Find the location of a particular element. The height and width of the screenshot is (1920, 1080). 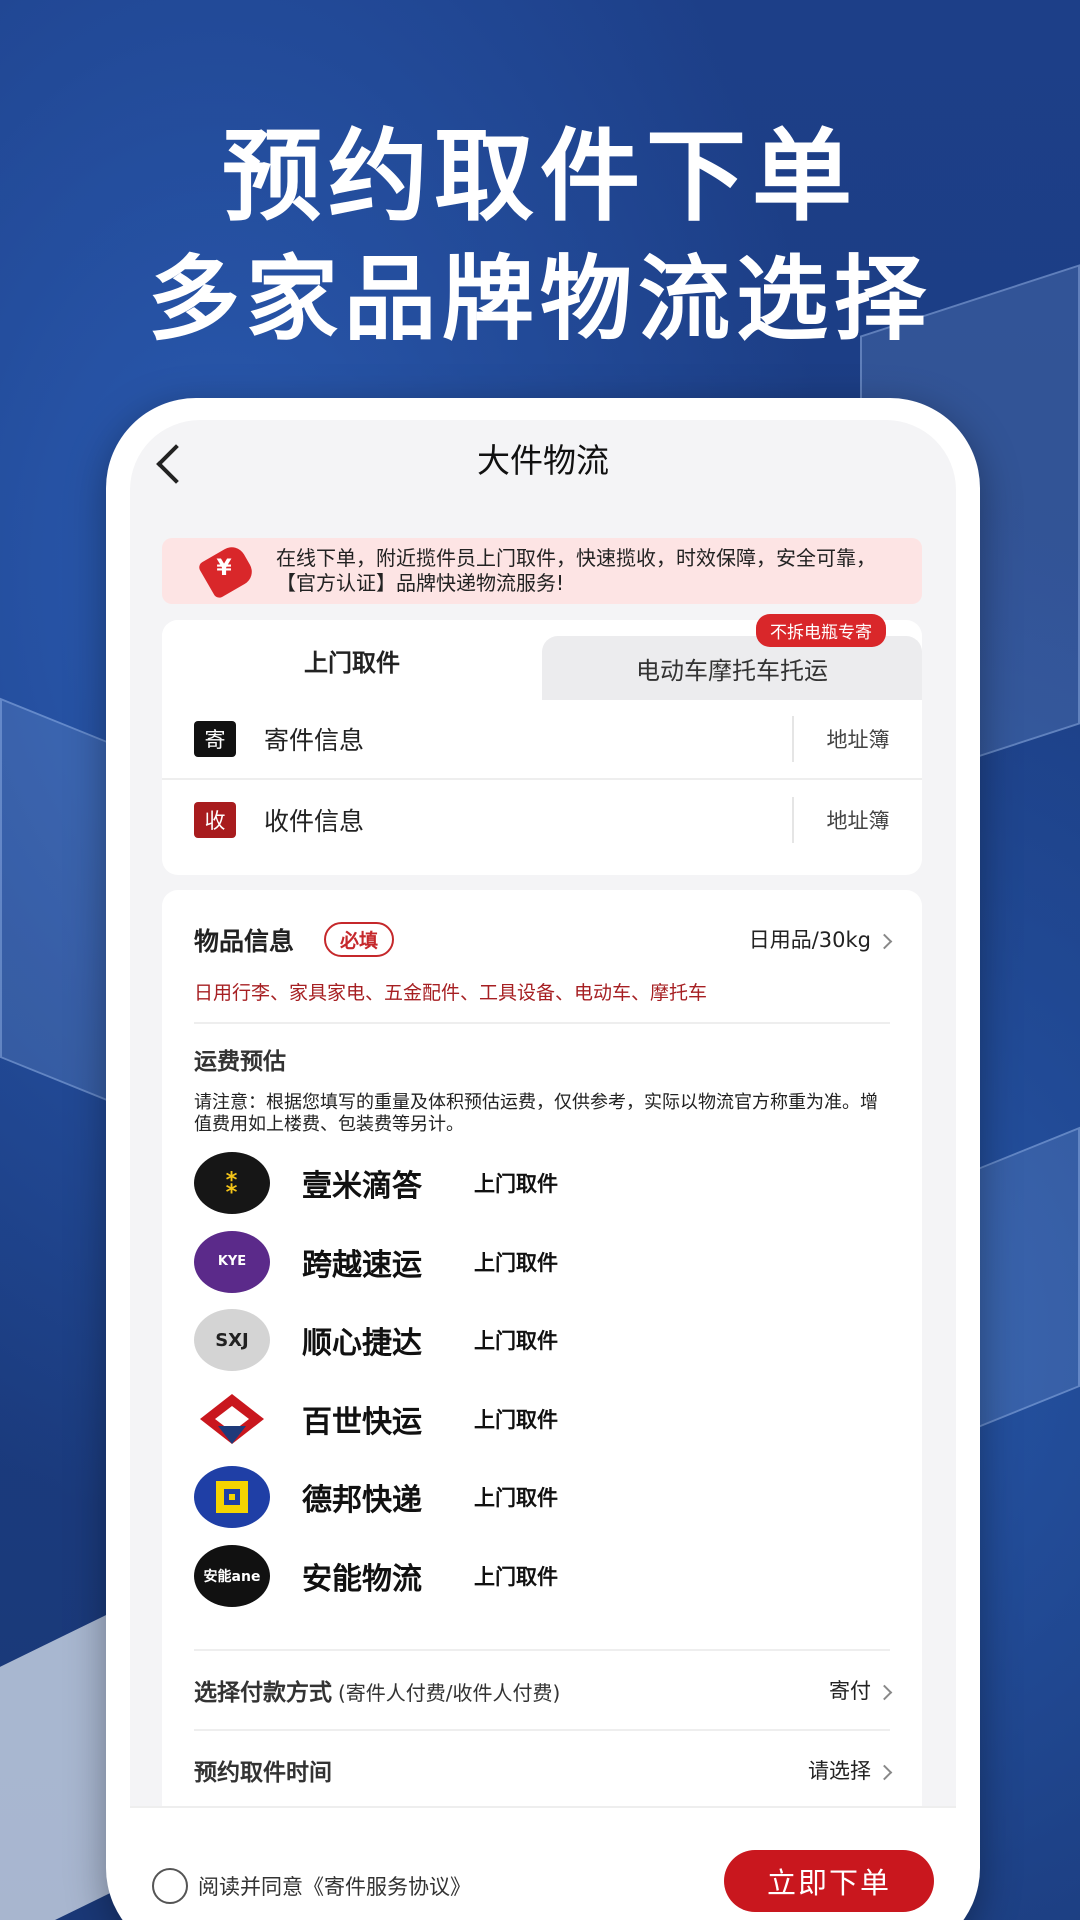

goods-value: 日用品/30kg is located at coordinates (820, 939).